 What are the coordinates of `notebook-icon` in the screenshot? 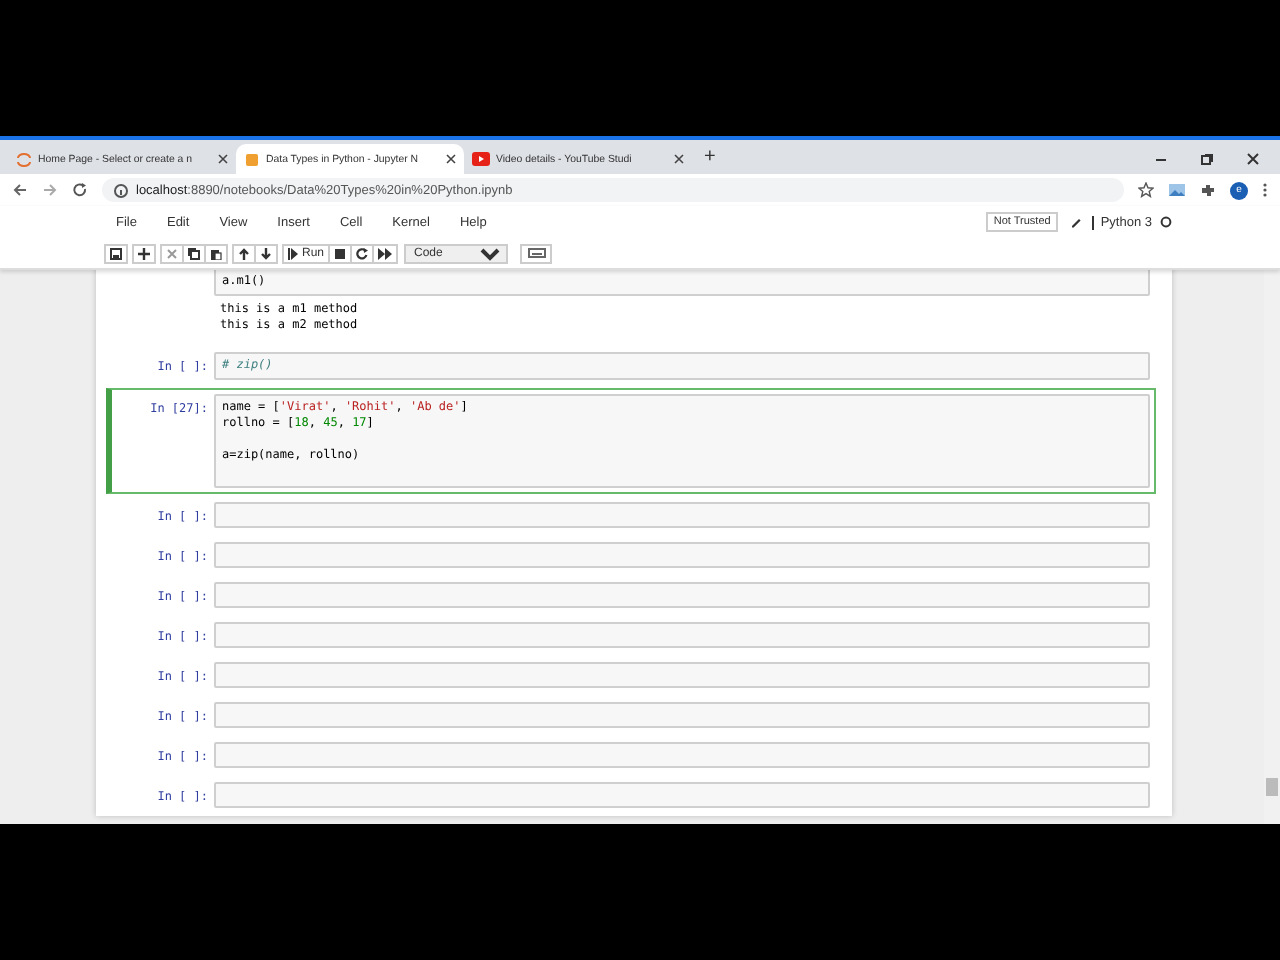 It's located at (252, 159).